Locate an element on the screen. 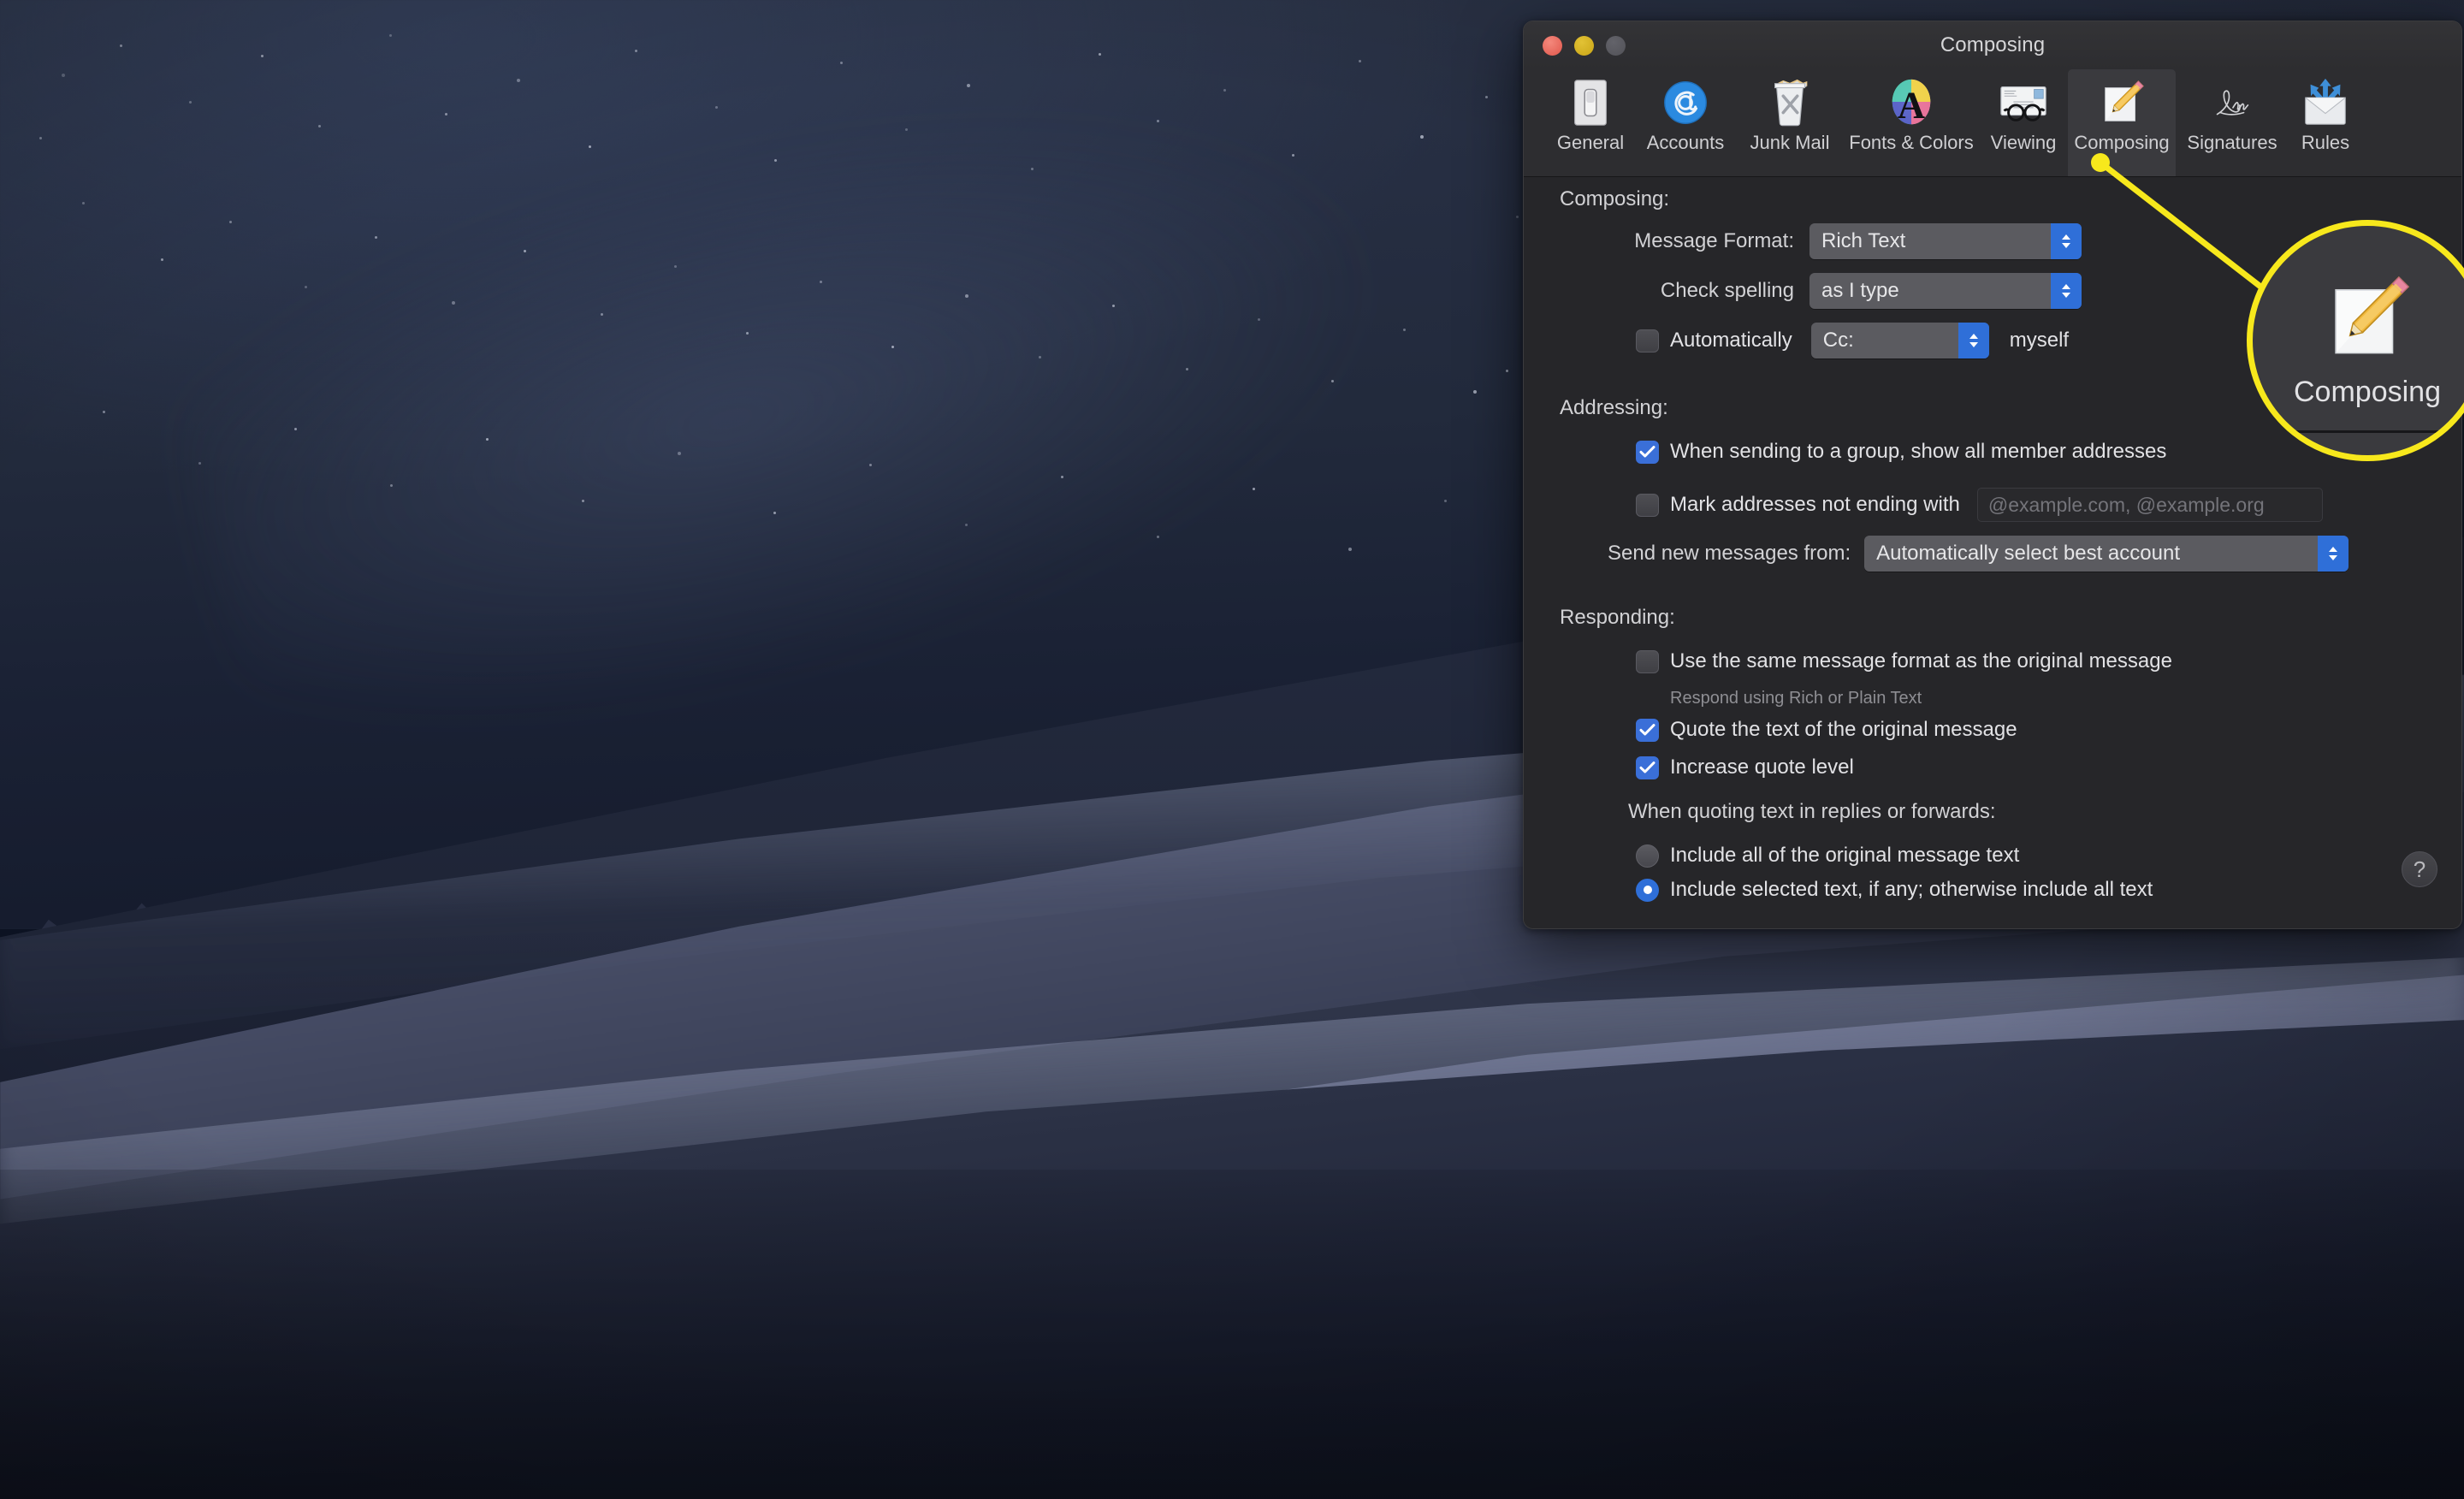 The image size is (2464, 1499). tab-accounts: Accounts is located at coordinates (1685, 122).